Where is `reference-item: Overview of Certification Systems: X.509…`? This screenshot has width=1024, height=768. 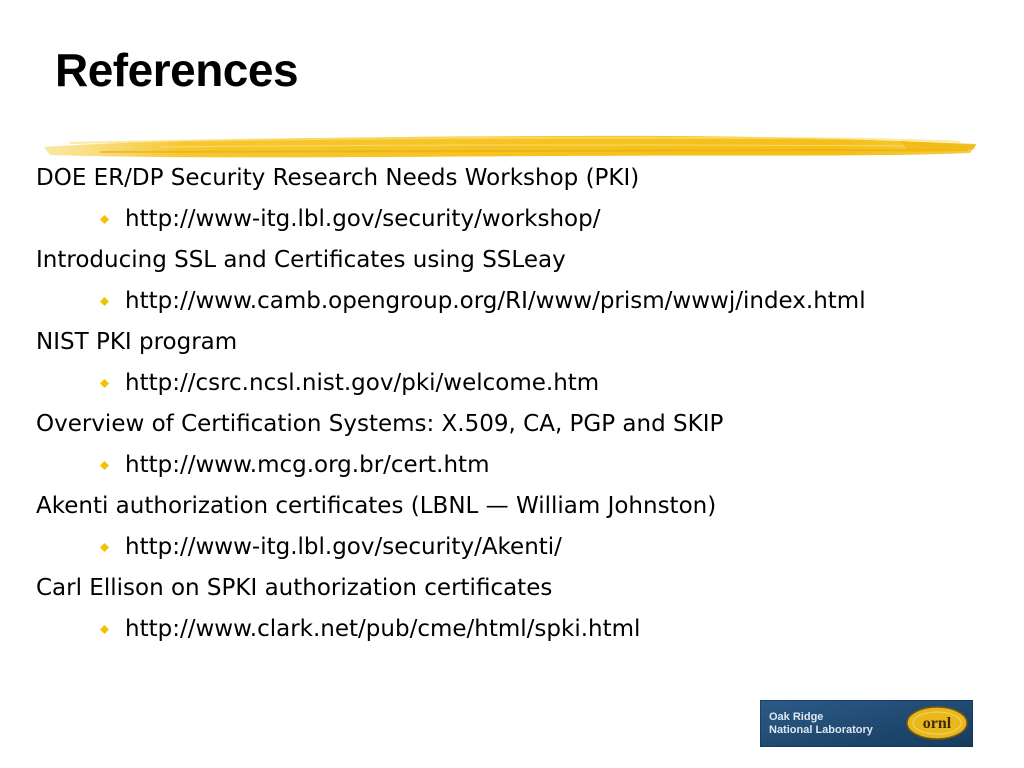
reference-item: Overview of Certification Systems: X.509… is located at coordinates (516, 445).